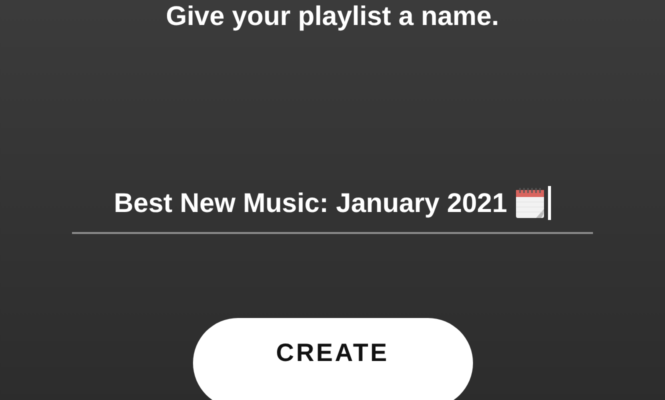  What do you see at coordinates (332, 16) in the screenshot?
I see `heading: Give your playlist a name.` at bounding box center [332, 16].